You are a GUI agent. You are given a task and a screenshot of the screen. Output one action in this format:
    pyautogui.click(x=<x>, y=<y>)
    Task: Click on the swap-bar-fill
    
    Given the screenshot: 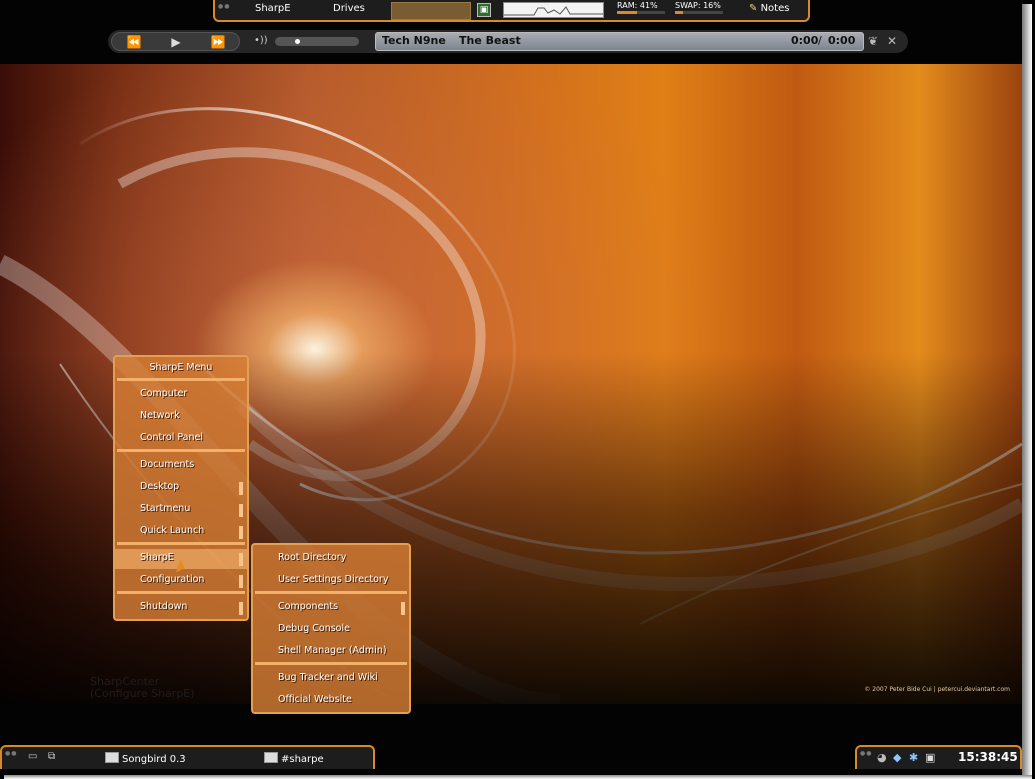 What is the action you would take?
    pyautogui.click(x=679, y=12)
    